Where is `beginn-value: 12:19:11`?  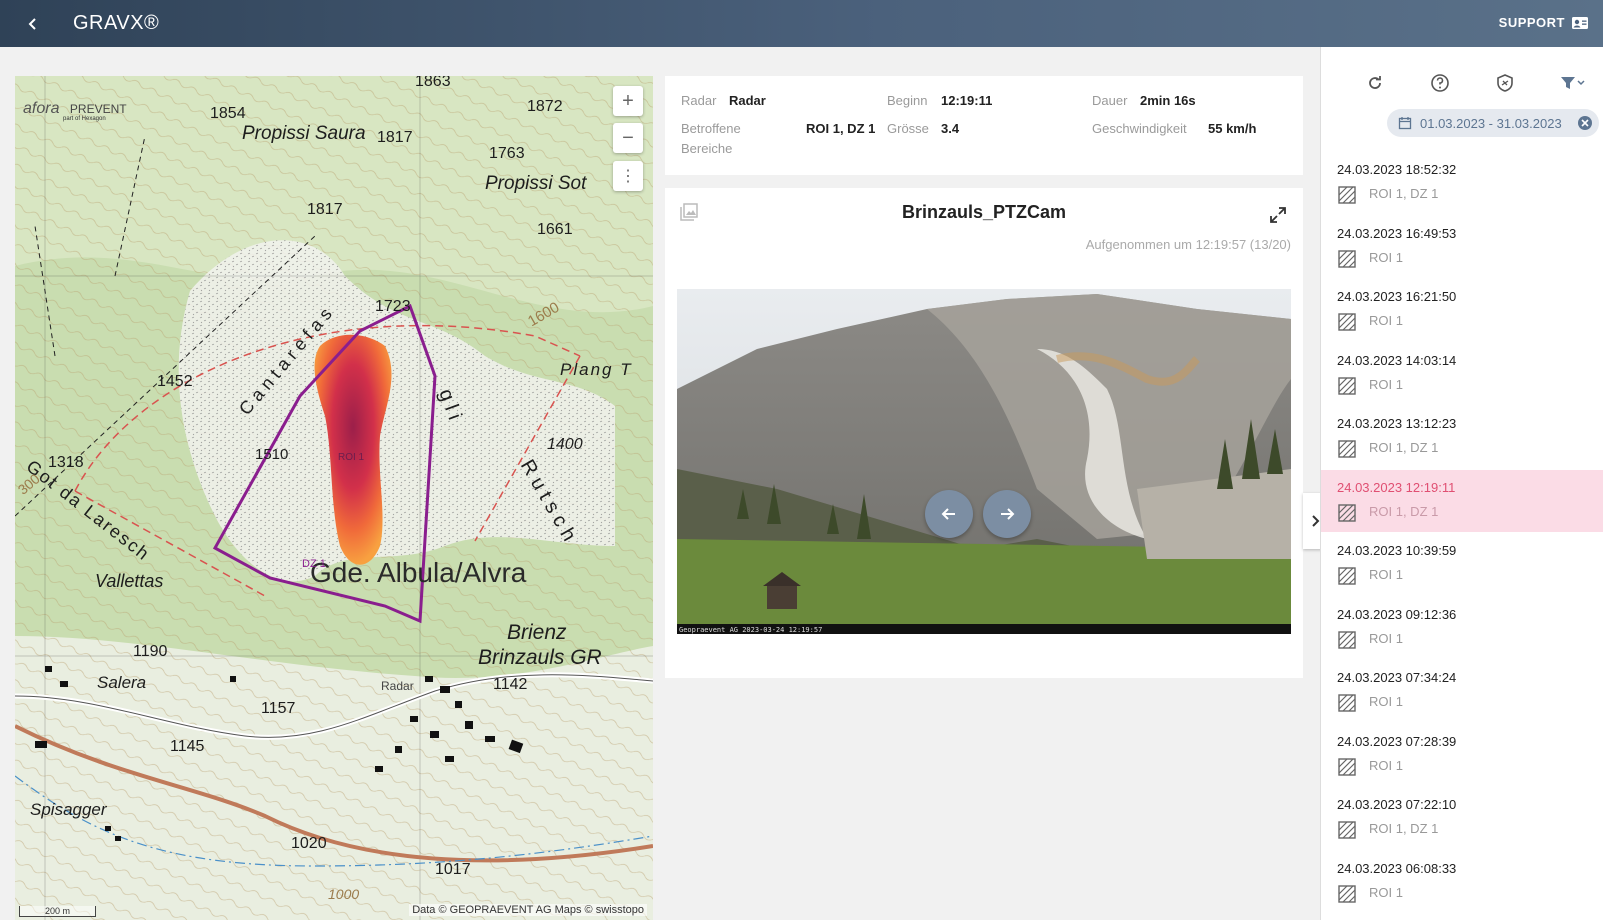
beginn-value: 12:19:11 is located at coordinates (967, 100).